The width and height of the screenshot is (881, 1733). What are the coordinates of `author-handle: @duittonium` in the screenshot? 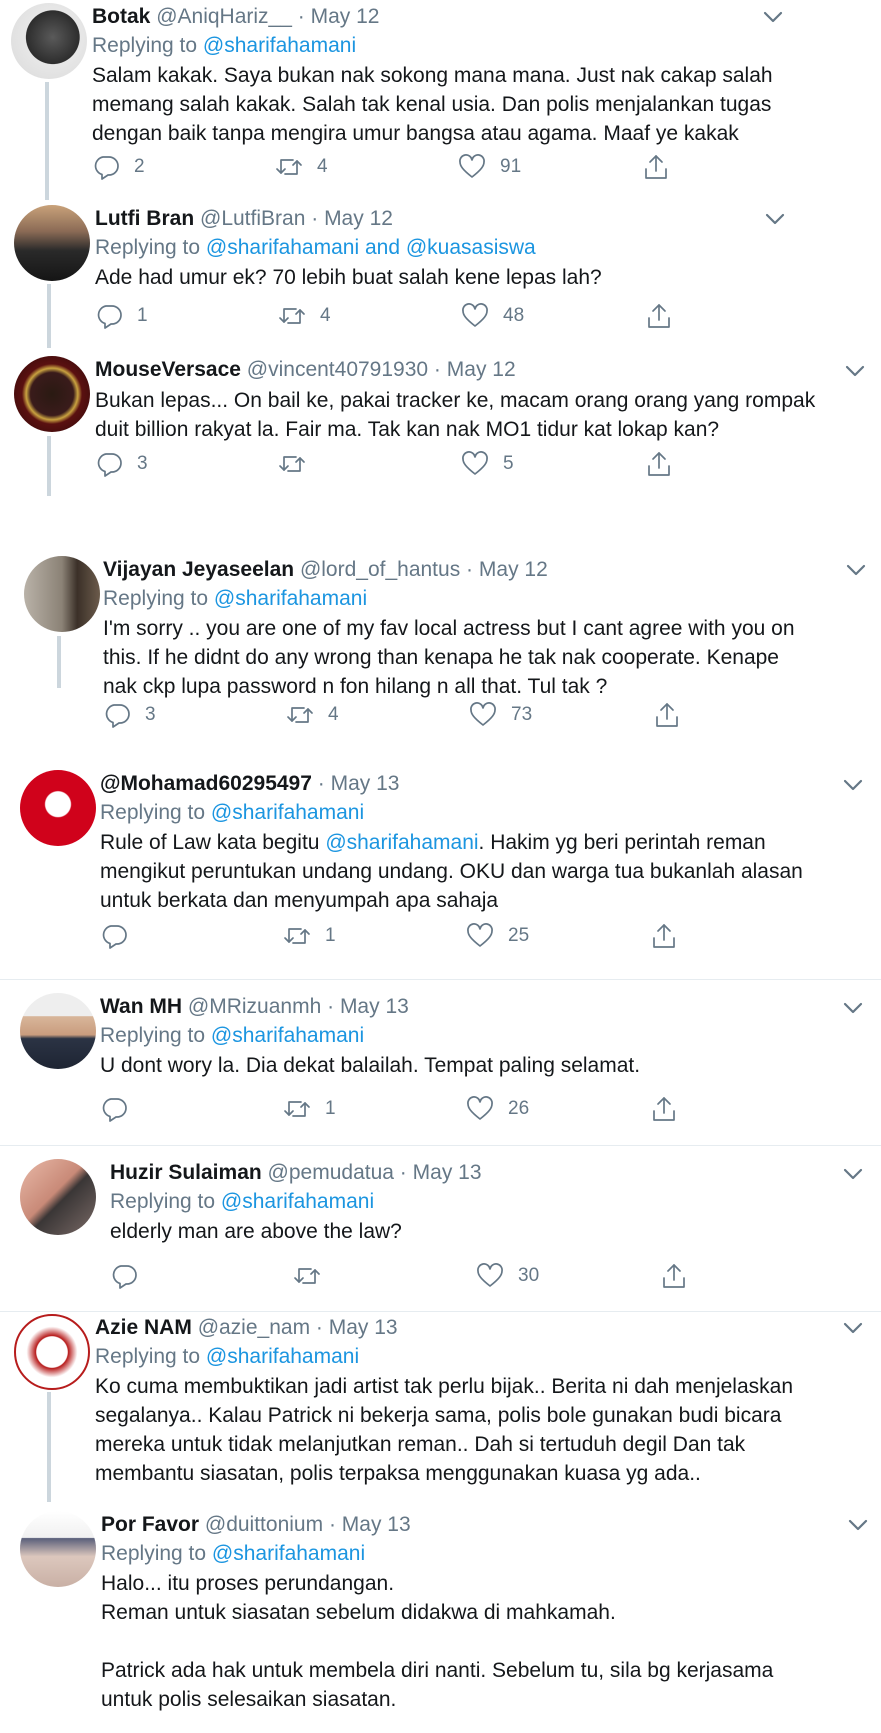 It's located at (264, 1524).